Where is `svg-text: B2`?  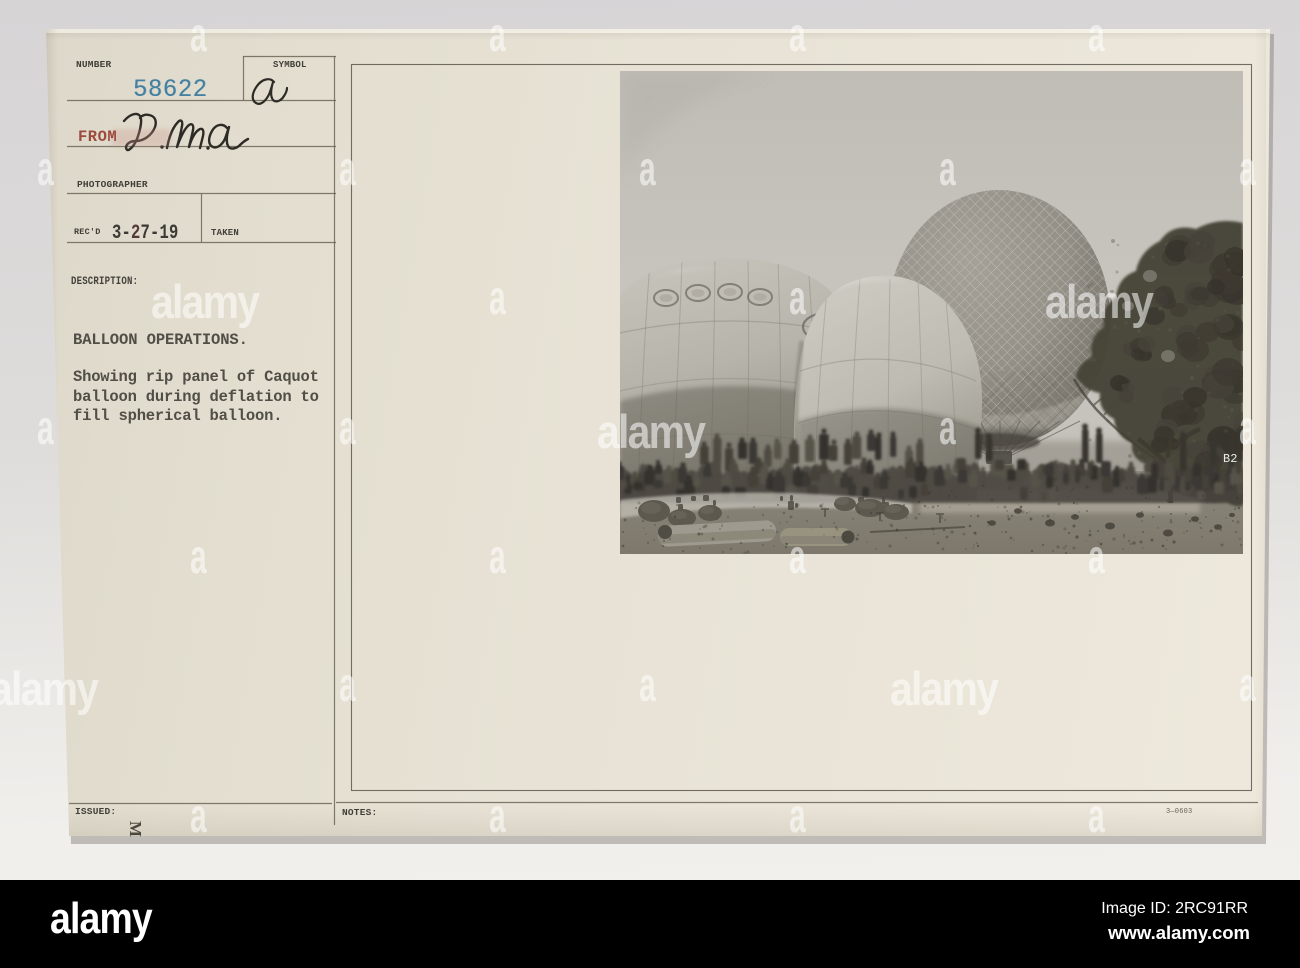 svg-text: B2 is located at coordinates (1230, 459).